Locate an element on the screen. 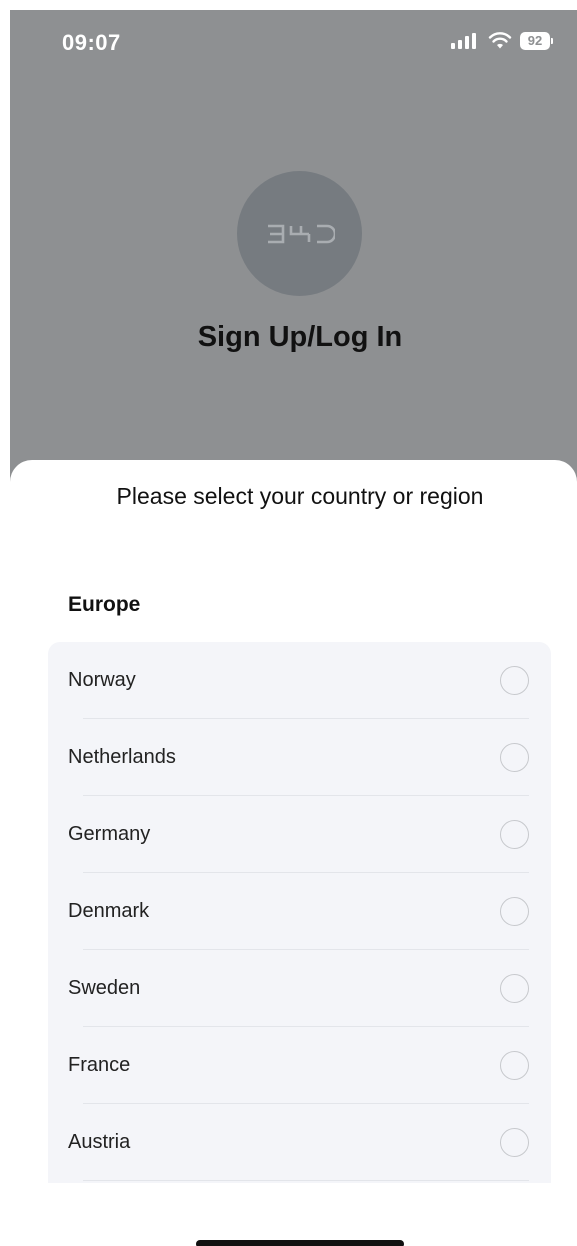  battery-level: 92 is located at coordinates (535, 41).